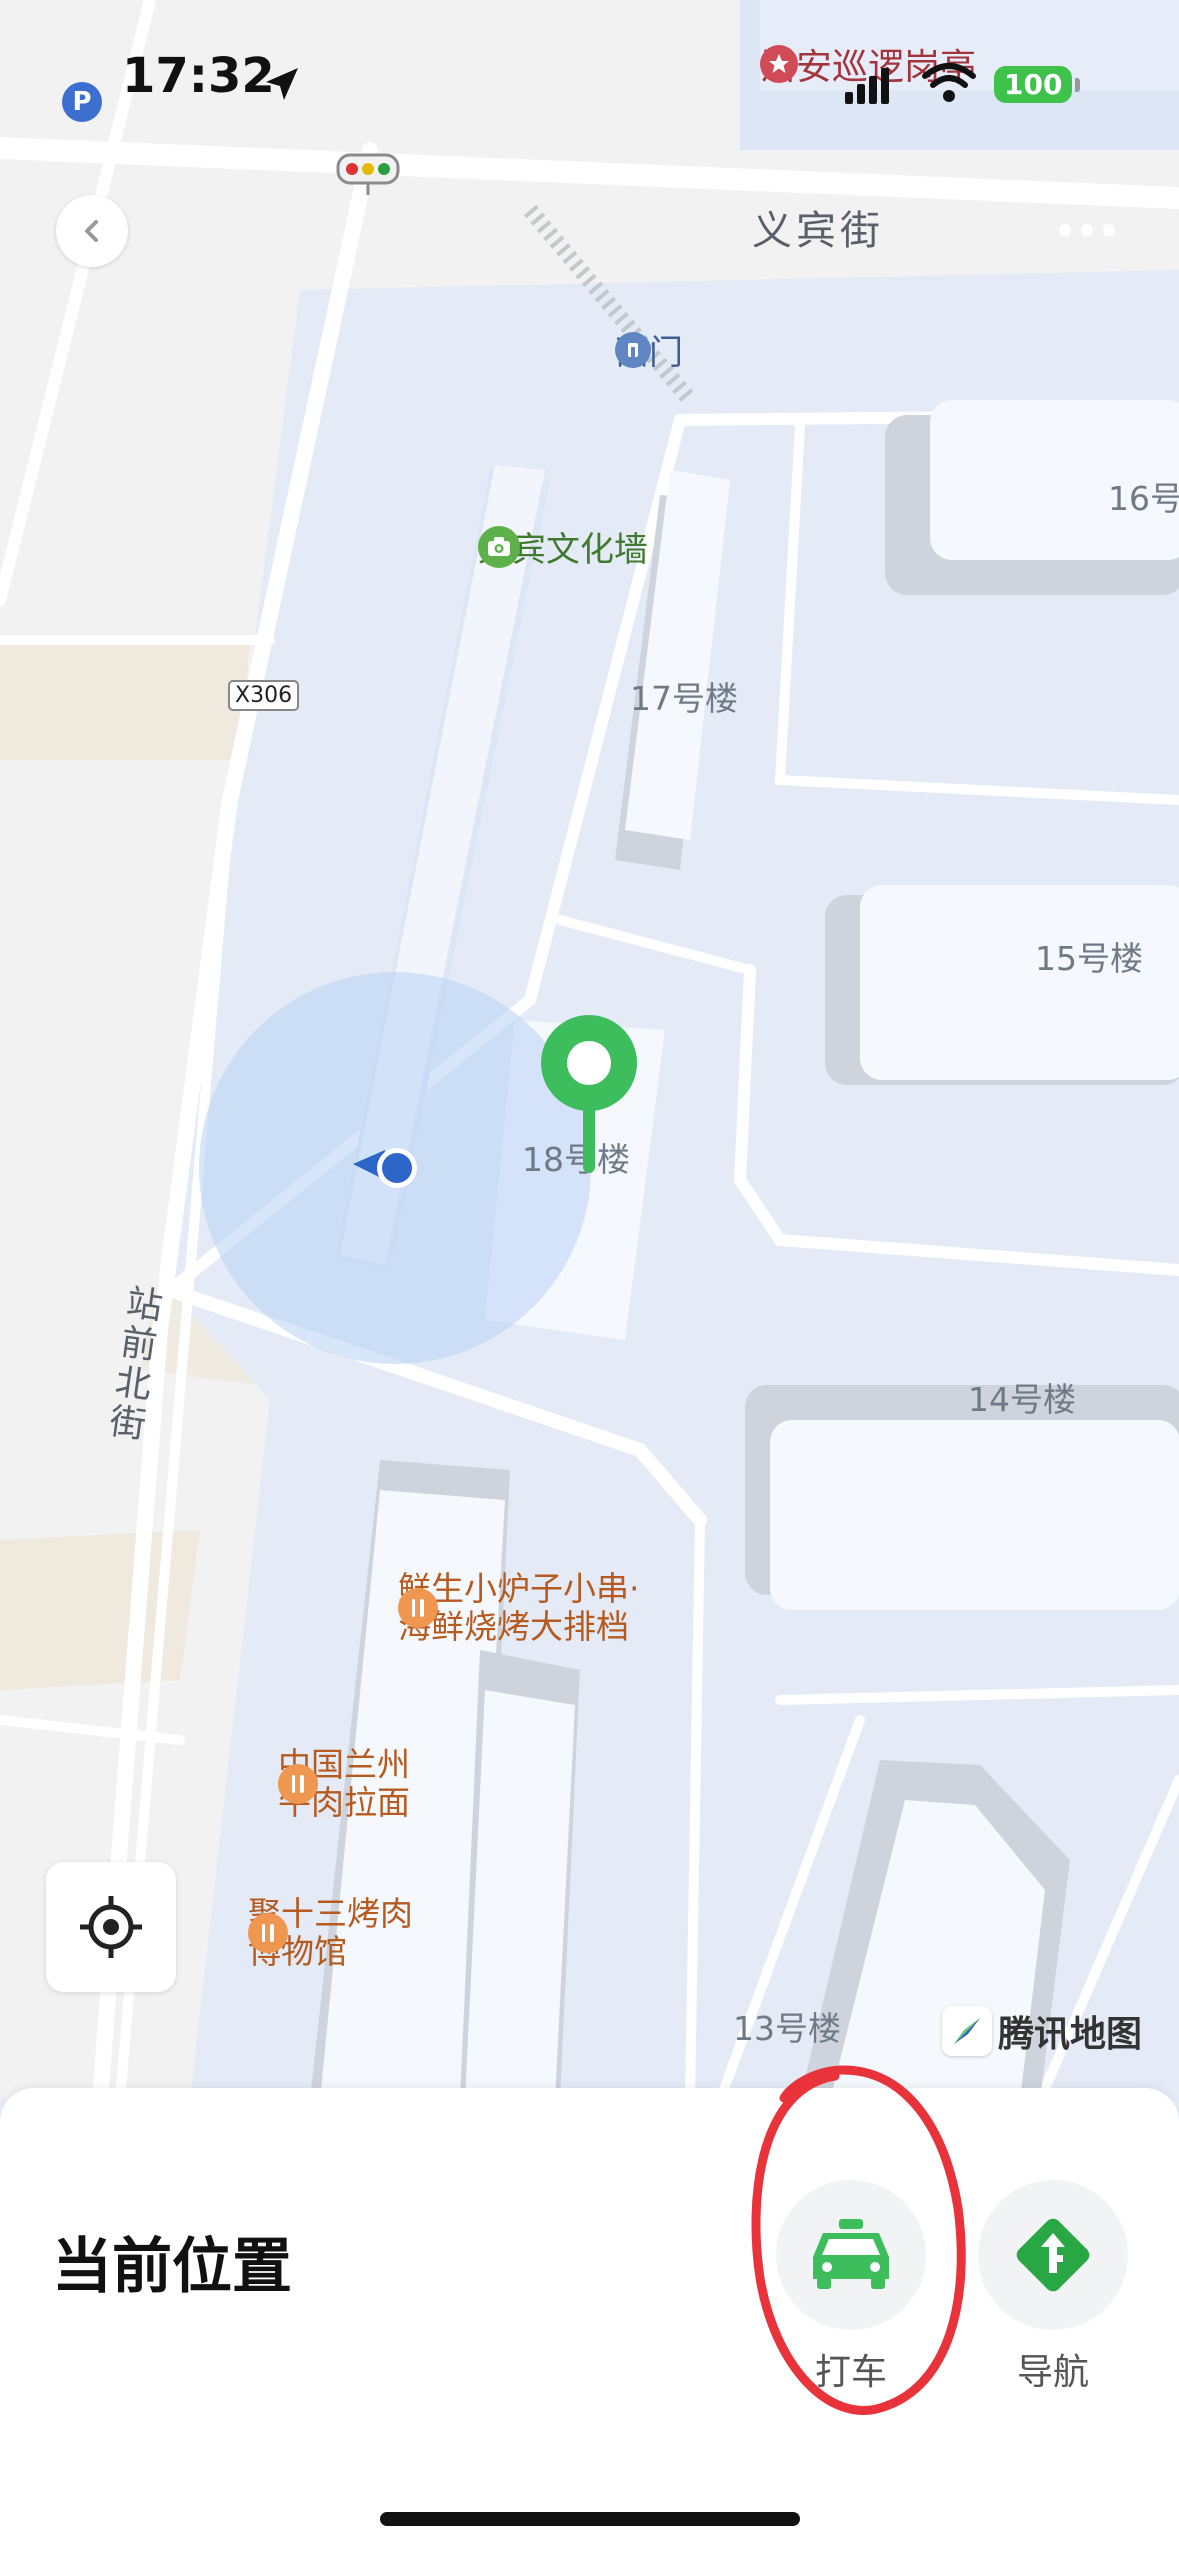 Image resolution: width=1179 pixels, height=2556 pixels. I want to click on user-location-marker, so click(385, 1168).